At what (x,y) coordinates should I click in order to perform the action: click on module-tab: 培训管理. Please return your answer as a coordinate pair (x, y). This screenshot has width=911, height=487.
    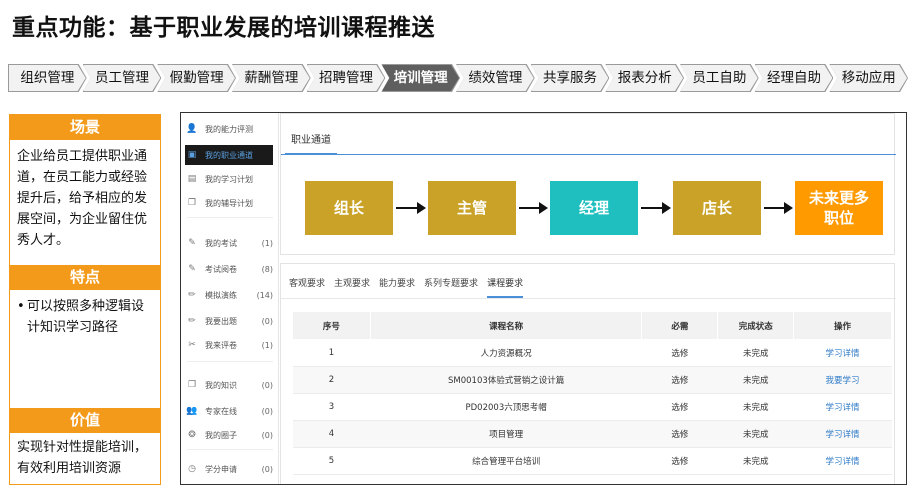
    Looking at the image, I should click on (420, 78).